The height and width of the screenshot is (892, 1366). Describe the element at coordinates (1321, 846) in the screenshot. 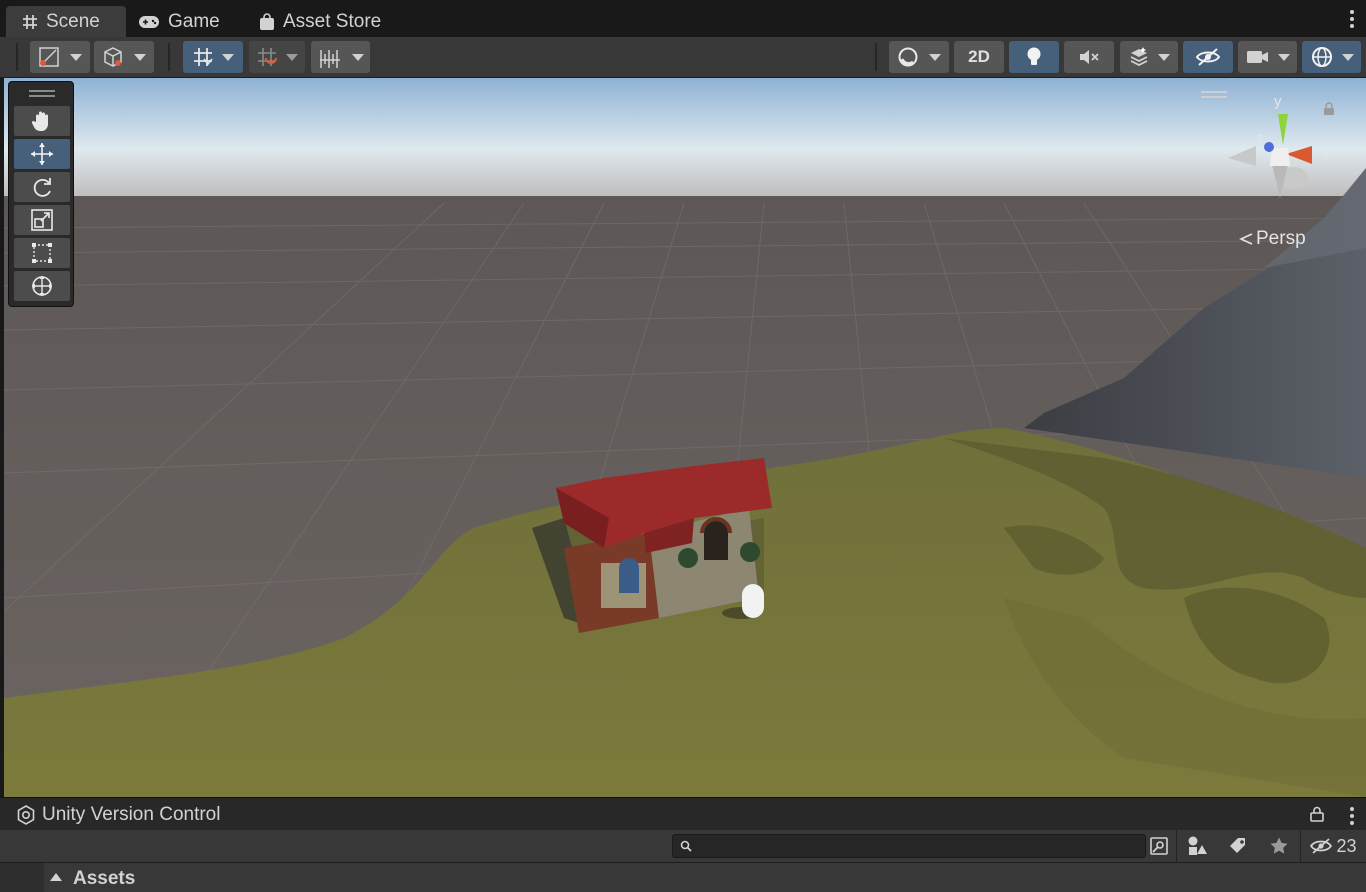

I see `hidden-eye-icon` at that location.